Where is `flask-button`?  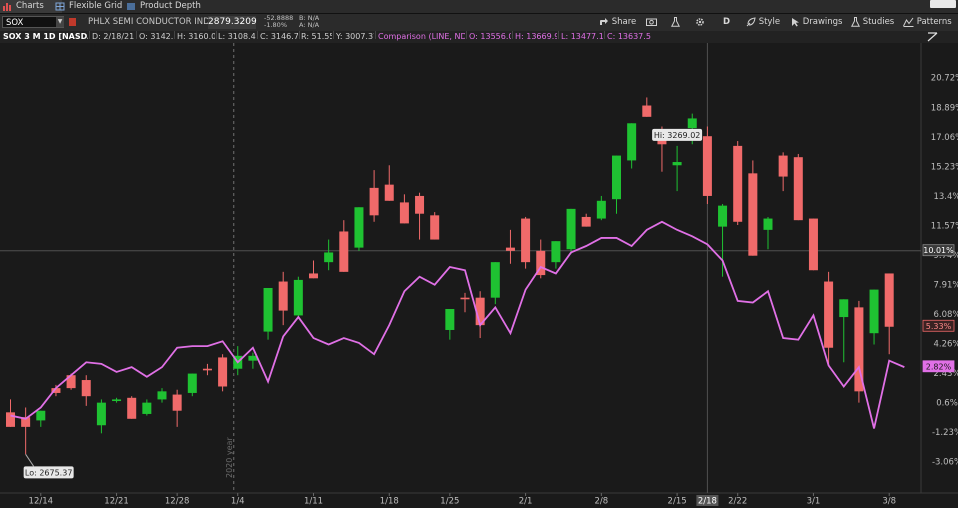 flask-button is located at coordinates (675, 22).